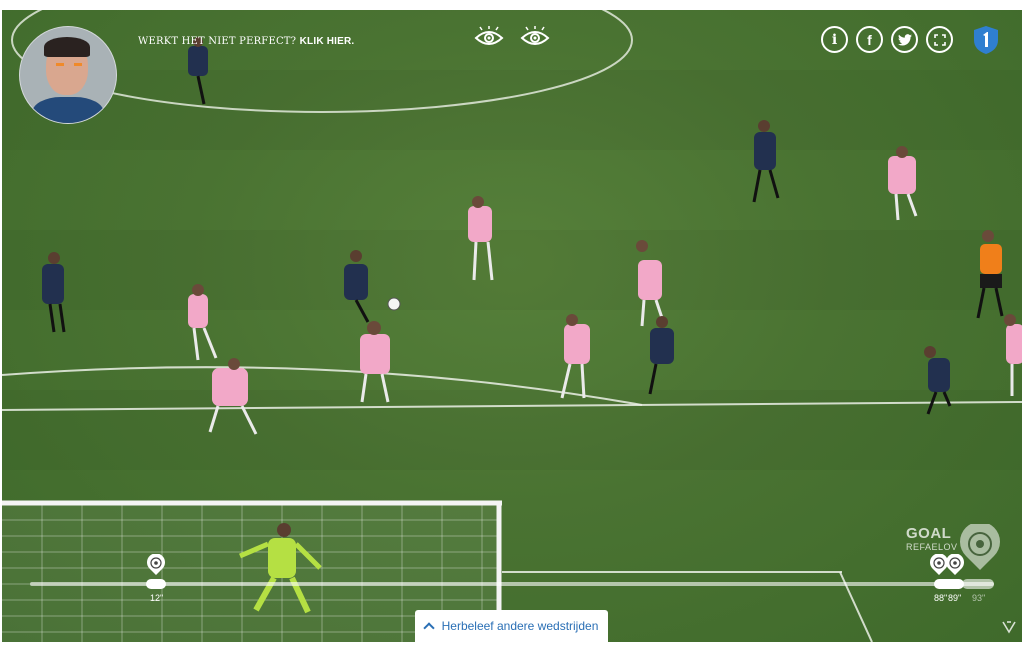  I want to click on webcam-shirt, so click(68, 110).